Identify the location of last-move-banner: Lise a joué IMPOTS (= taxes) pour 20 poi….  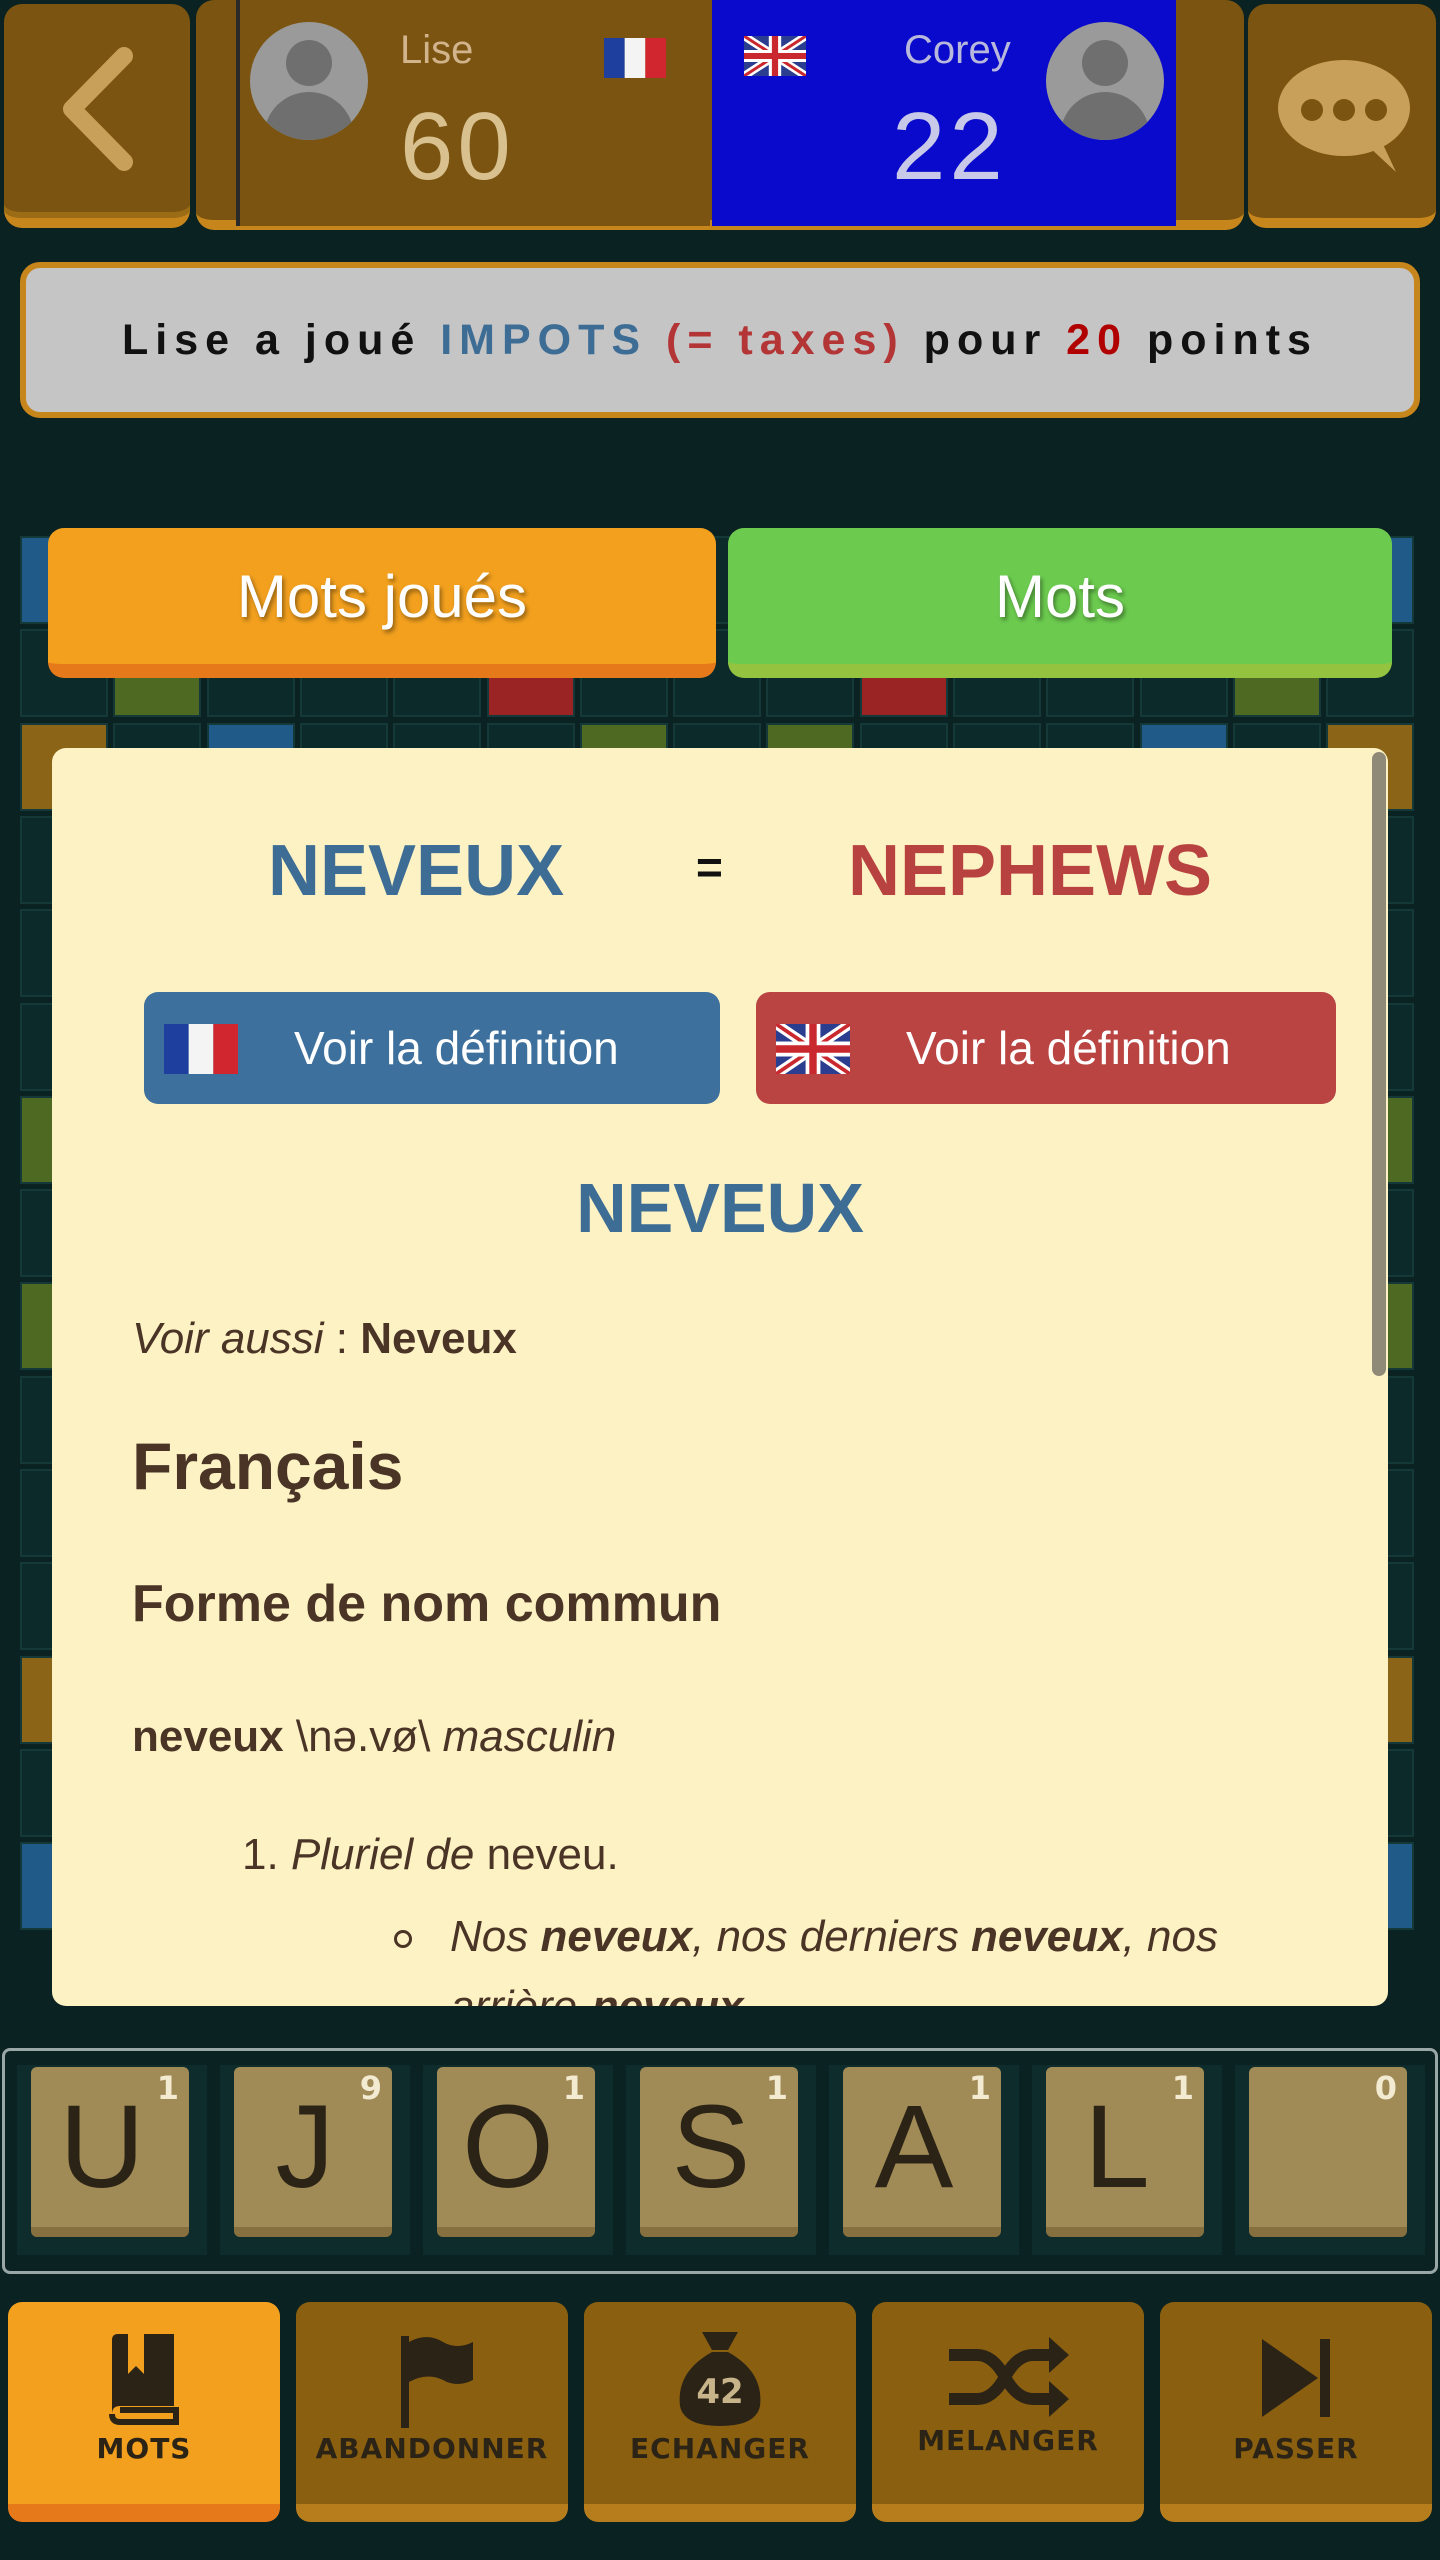
(720, 340).